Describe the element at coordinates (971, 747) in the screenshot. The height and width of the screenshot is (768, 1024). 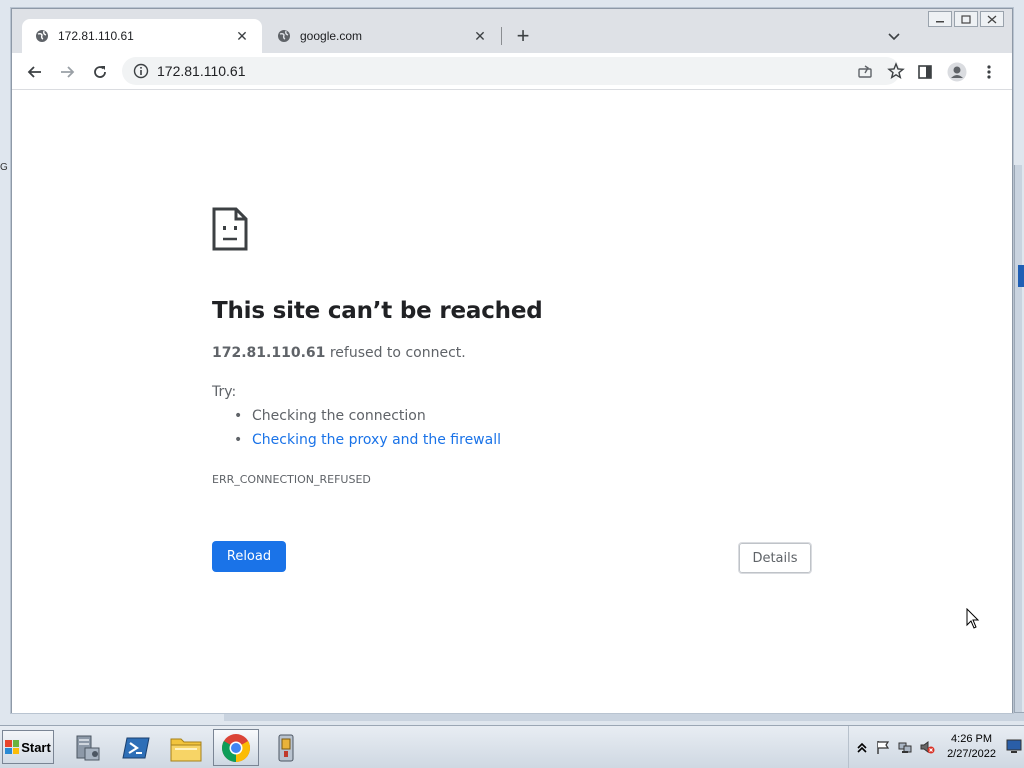
I see `clock: 4:26 PM 2/27/2022` at that location.